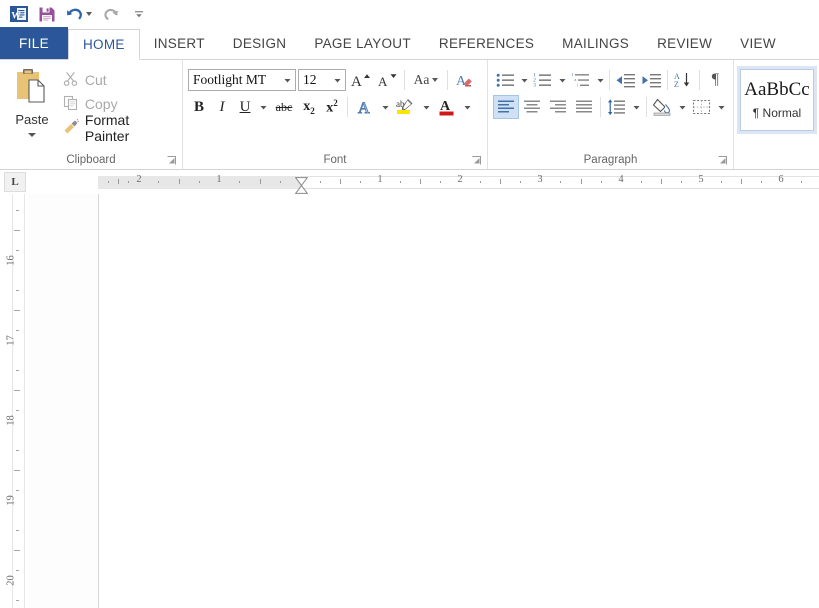  What do you see at coordinates (34, 43) in the screenshot?
I see `tab-file: FILE` at bounding box center [34, 43].